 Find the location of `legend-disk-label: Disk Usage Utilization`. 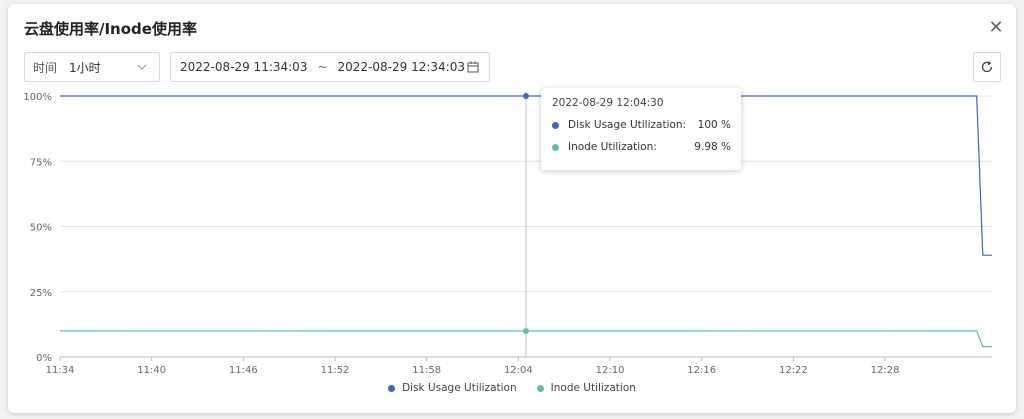

legend-disk-label: Disk Usage Utilization is located at coordinates (459, 388).